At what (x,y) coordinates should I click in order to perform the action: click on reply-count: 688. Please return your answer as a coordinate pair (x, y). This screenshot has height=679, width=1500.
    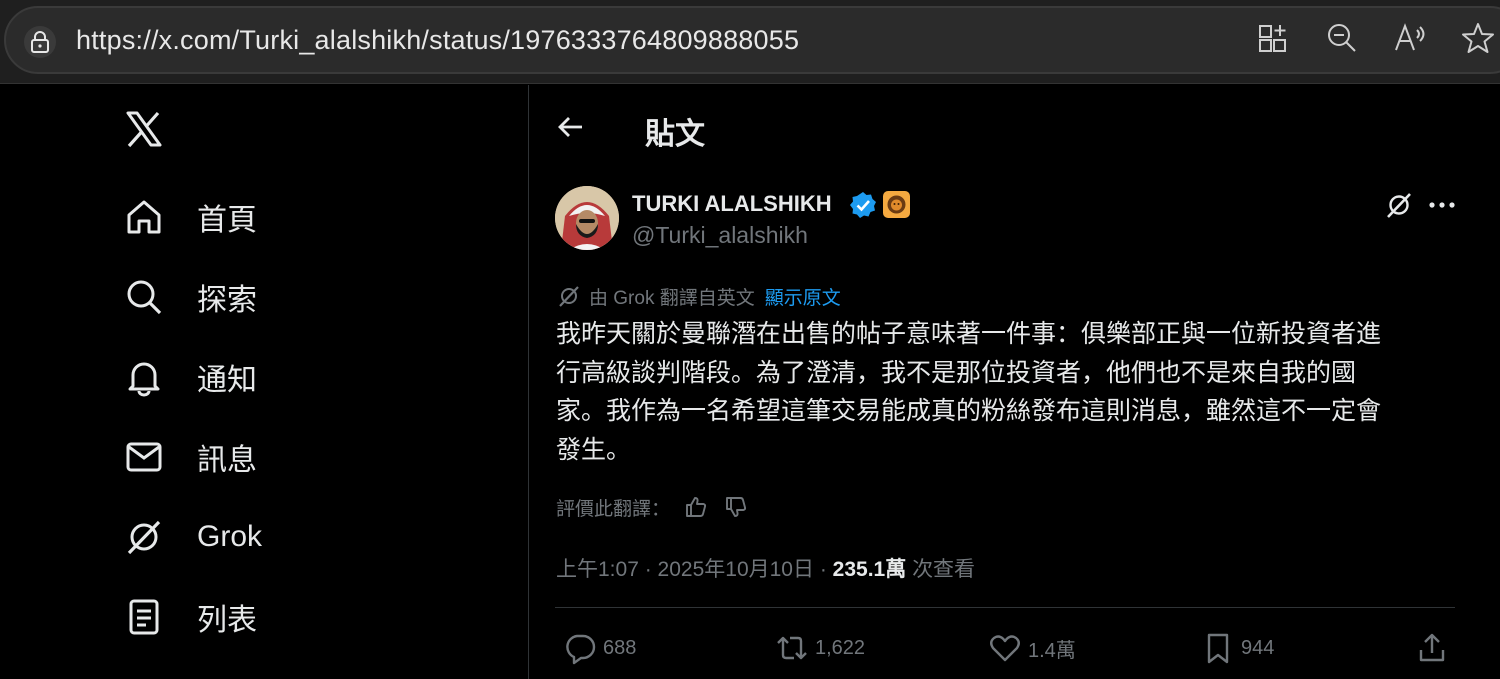
    Looking at the image, I should click on (620, 647).